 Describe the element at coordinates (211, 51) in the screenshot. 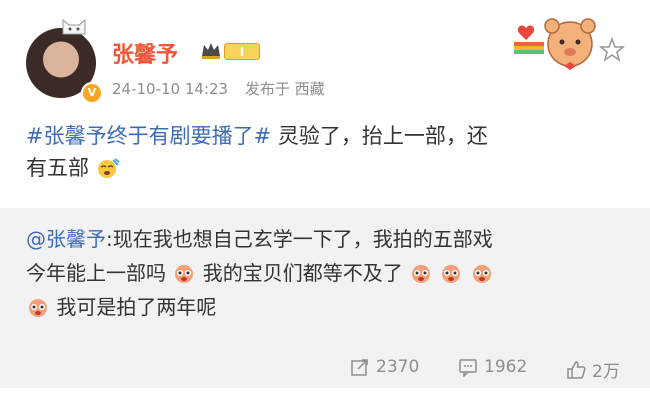

I see `crown-icon` at that location.